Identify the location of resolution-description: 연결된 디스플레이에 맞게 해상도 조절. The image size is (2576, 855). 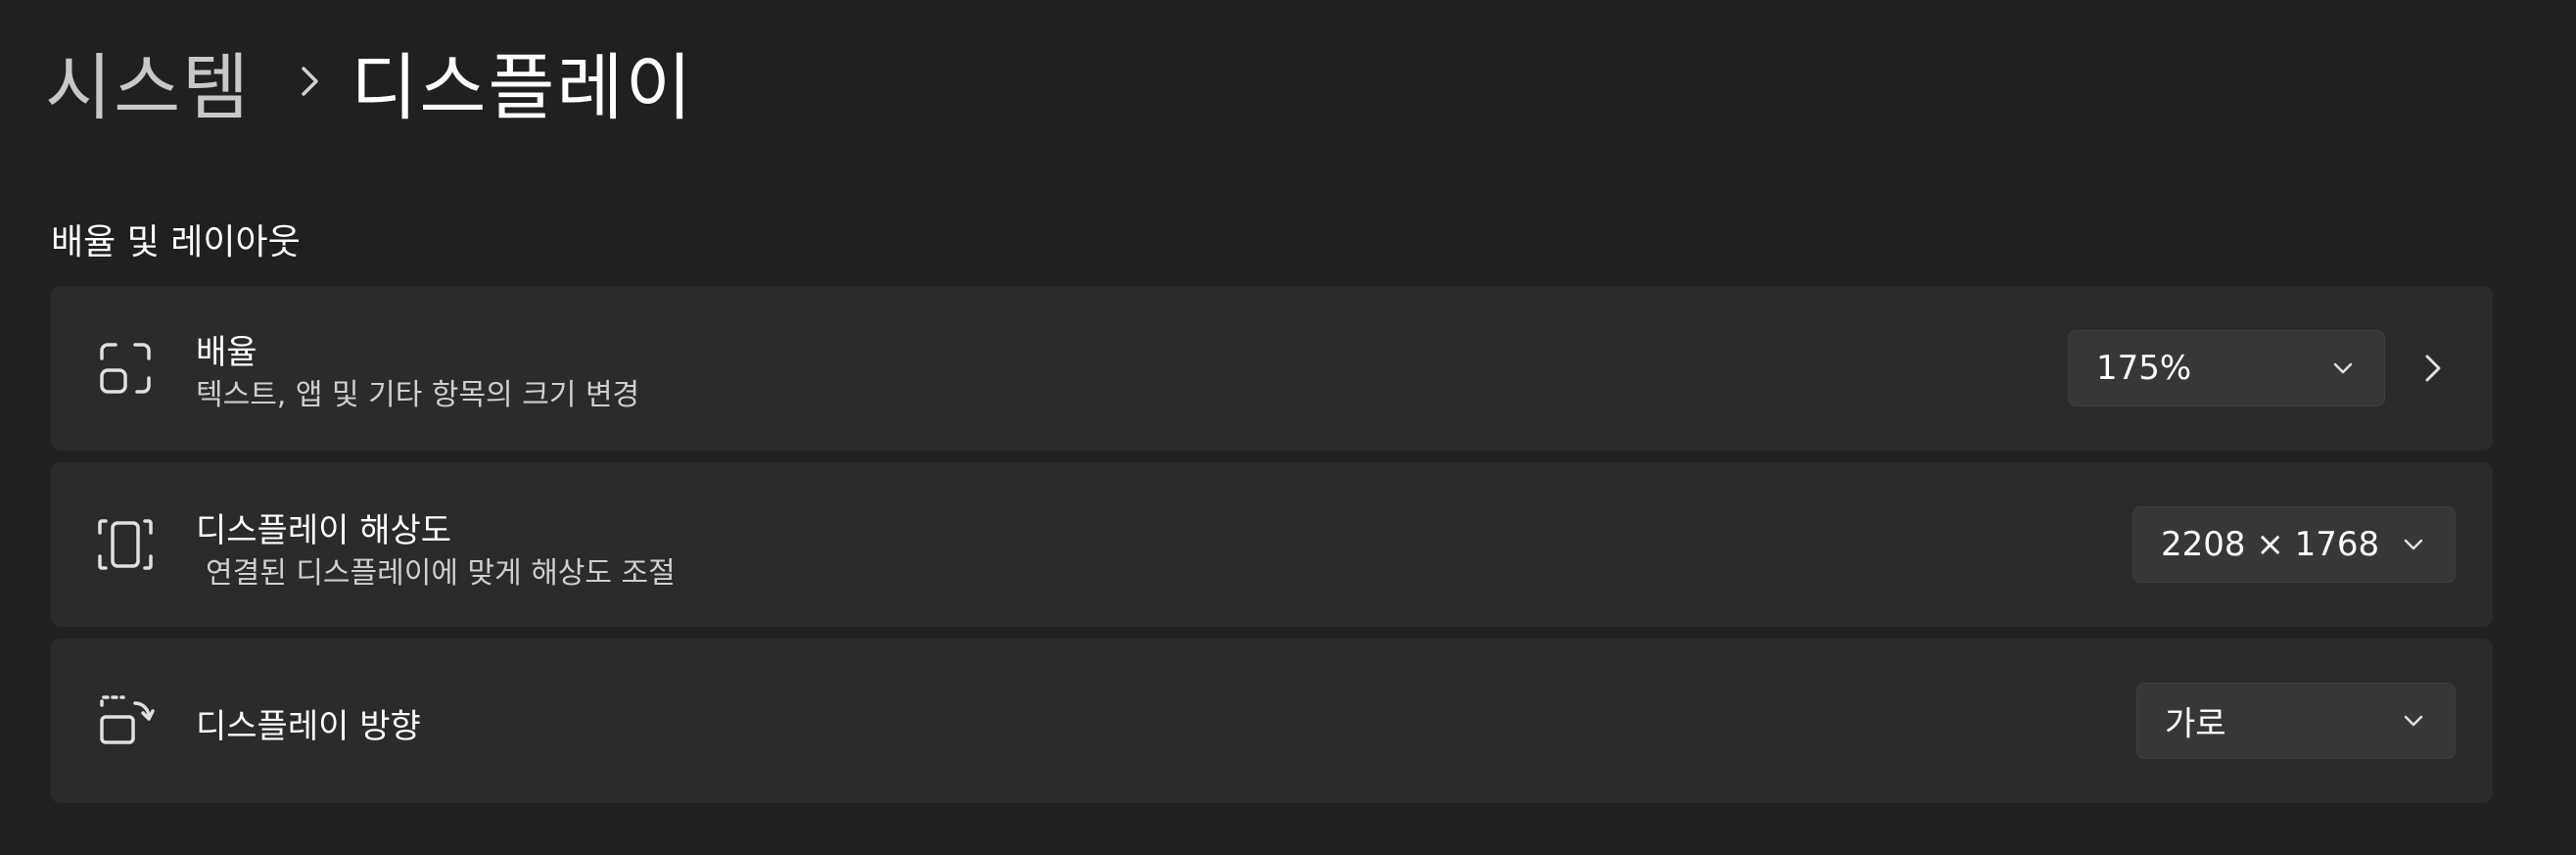
(441, 573).